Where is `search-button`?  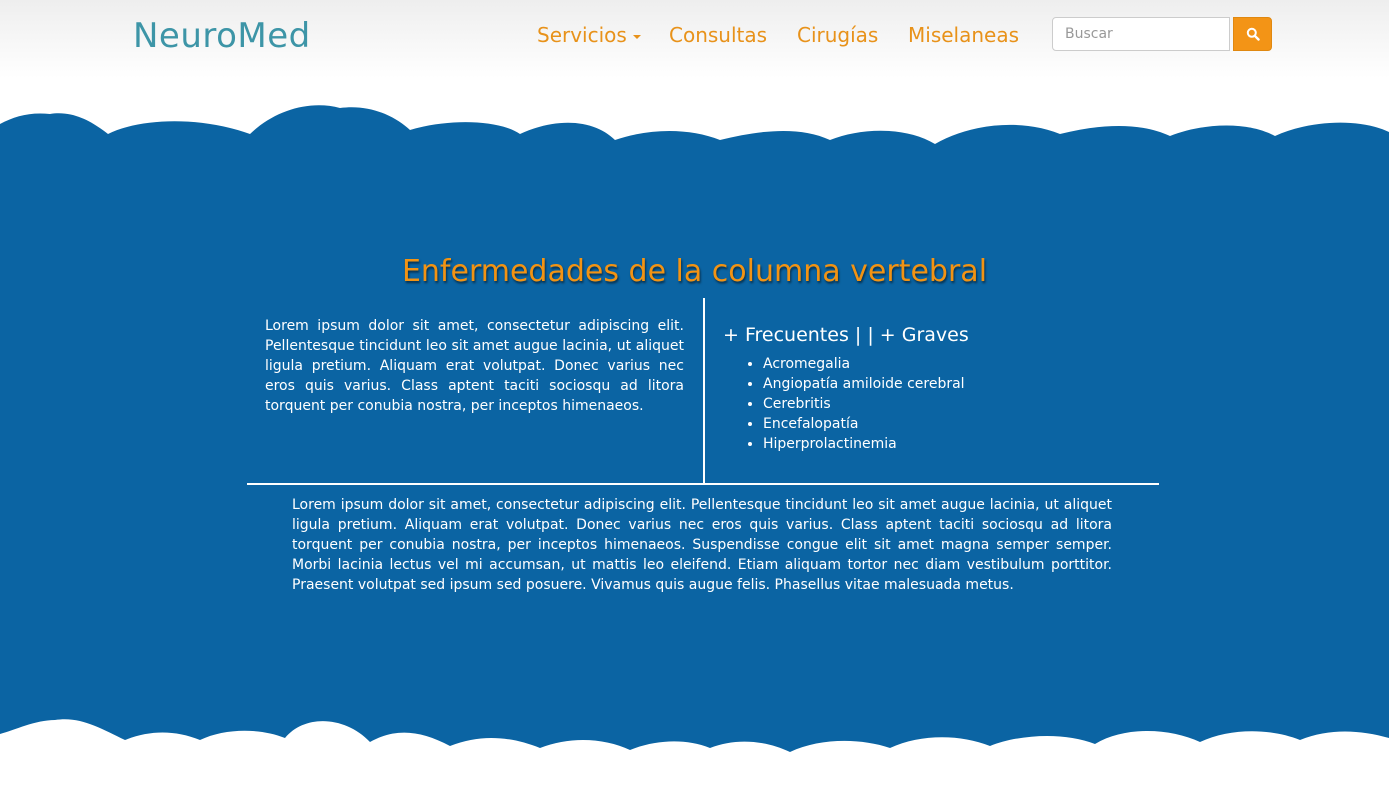
search-button is located at coordinates (1252, 34).